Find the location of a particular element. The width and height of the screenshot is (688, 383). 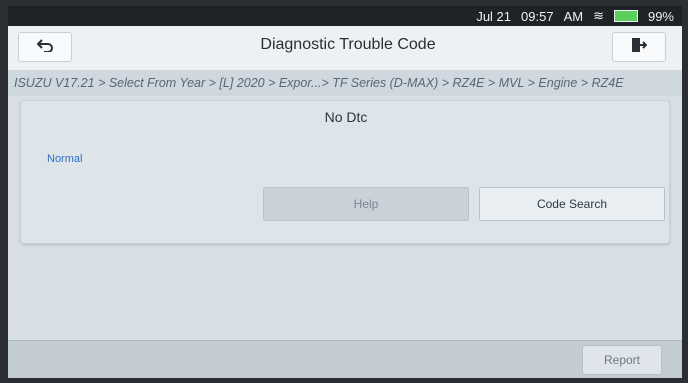

report-button: Report is located at coordinates (622, 360).